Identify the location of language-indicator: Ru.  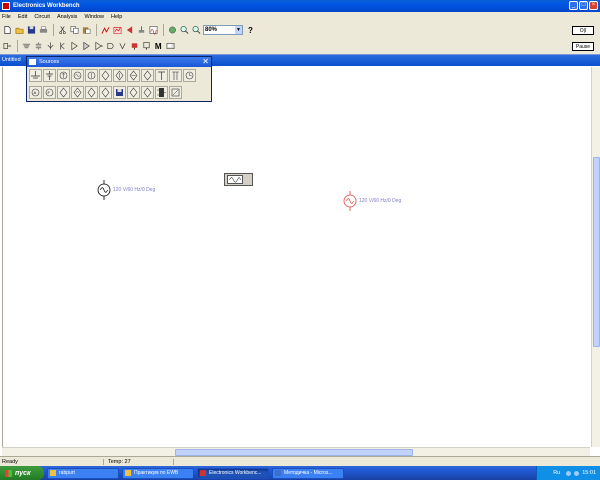
(556, 473).